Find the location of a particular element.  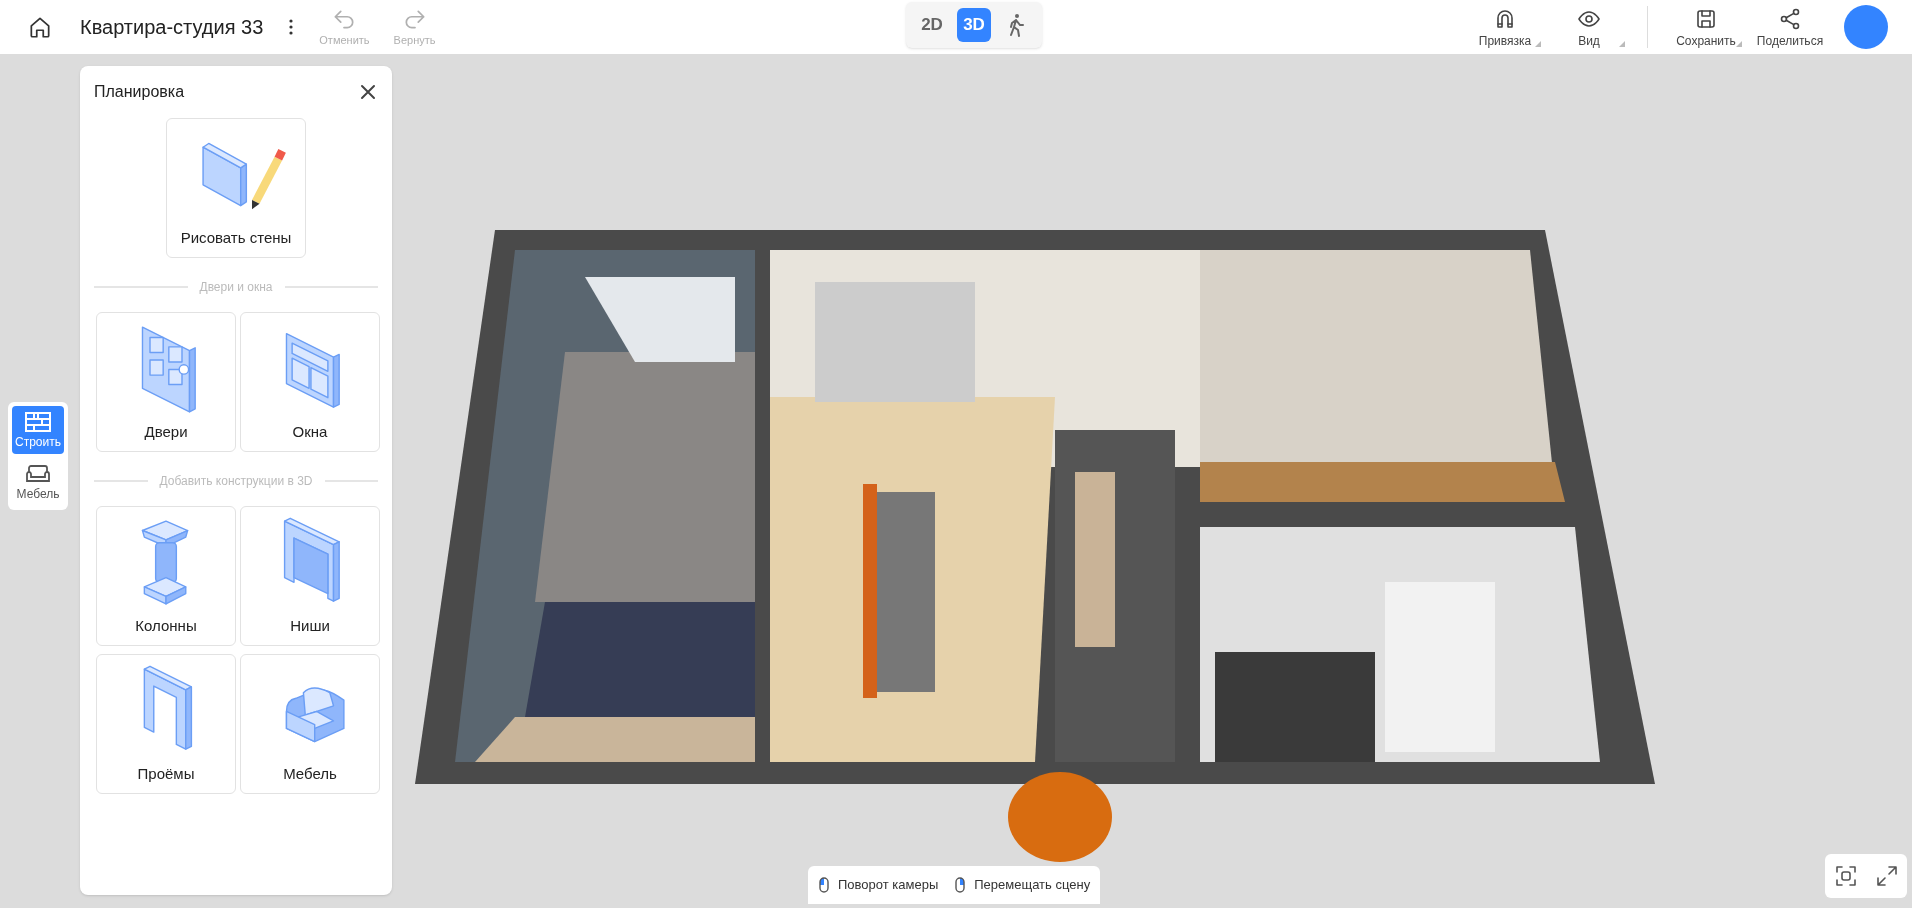

tool-card: Двери is located at coordinates (166, 382).